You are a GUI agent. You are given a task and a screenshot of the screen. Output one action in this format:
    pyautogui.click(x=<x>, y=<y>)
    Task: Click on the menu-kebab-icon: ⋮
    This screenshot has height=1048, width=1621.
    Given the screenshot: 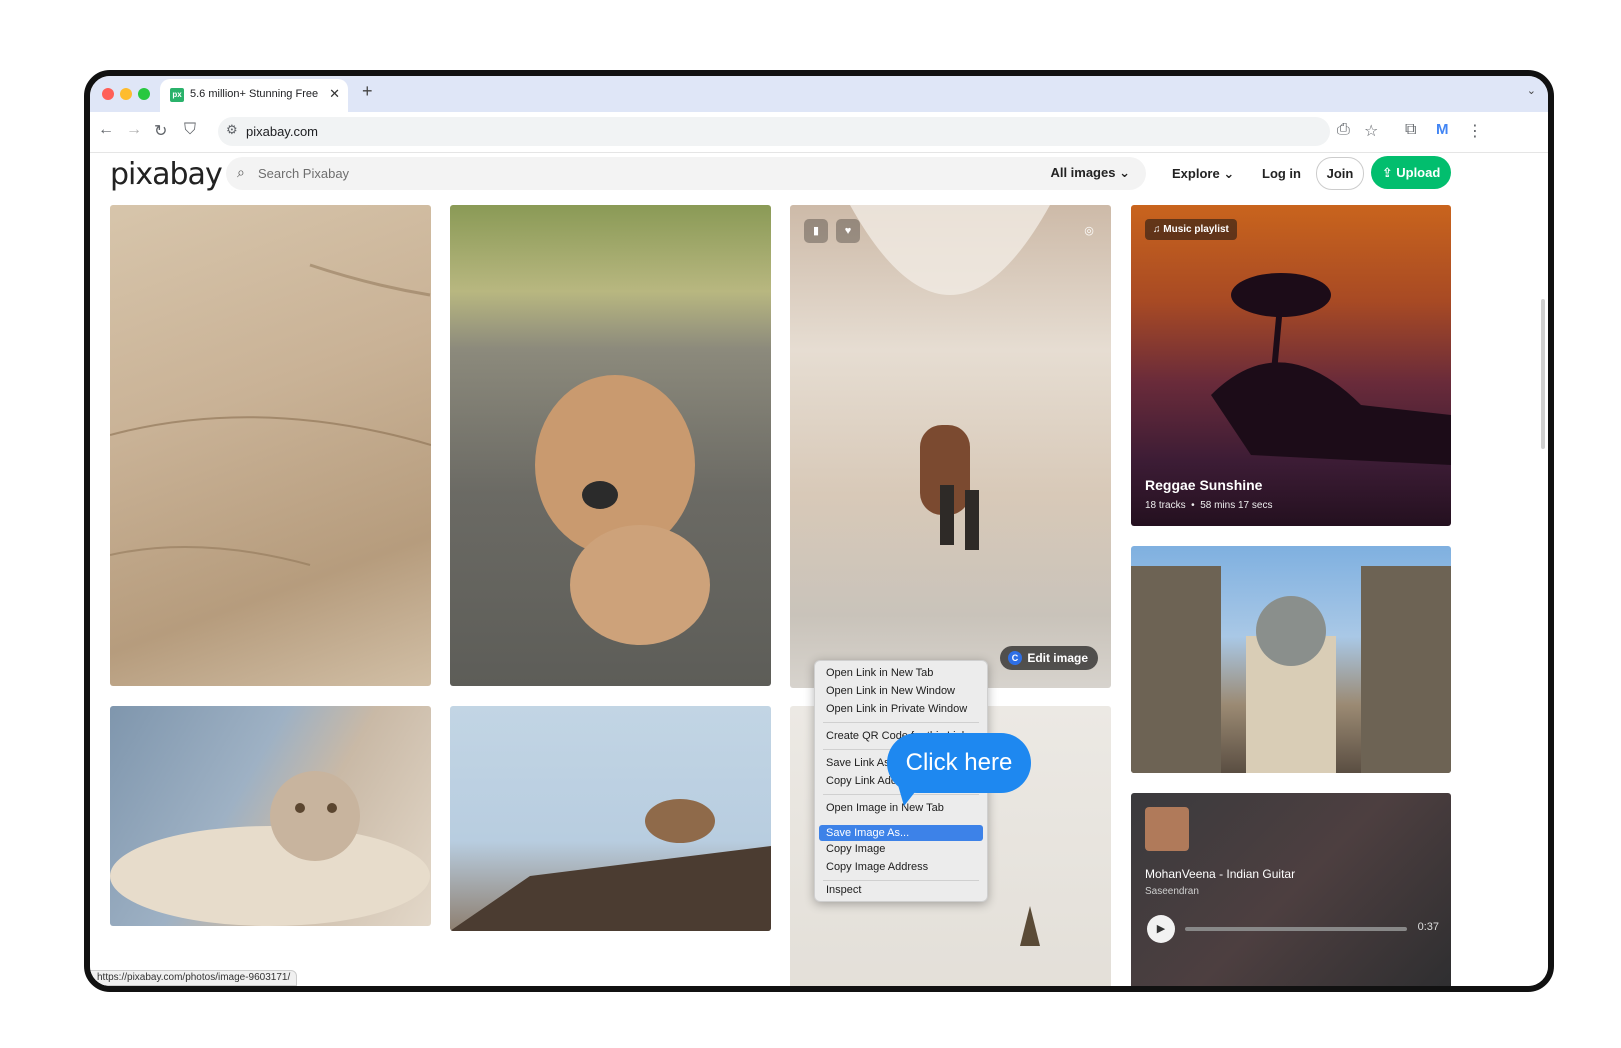 What is the action you would take?
    pyautogui.click(x=1475, y=131)
    